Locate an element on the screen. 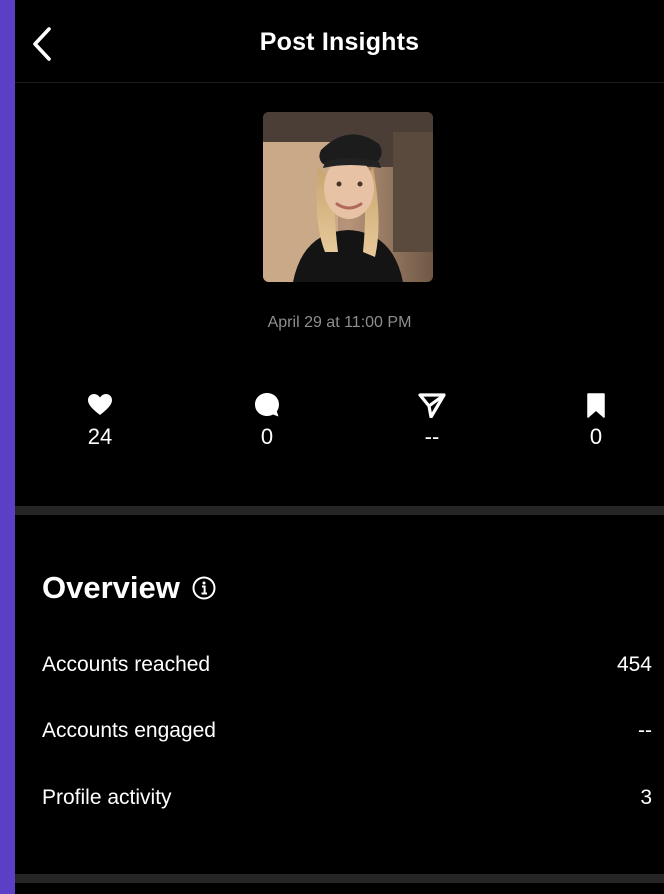 The width and height of the screenshot is (664, 894). overview-heading: Overview is located at coordinates (129, 588).